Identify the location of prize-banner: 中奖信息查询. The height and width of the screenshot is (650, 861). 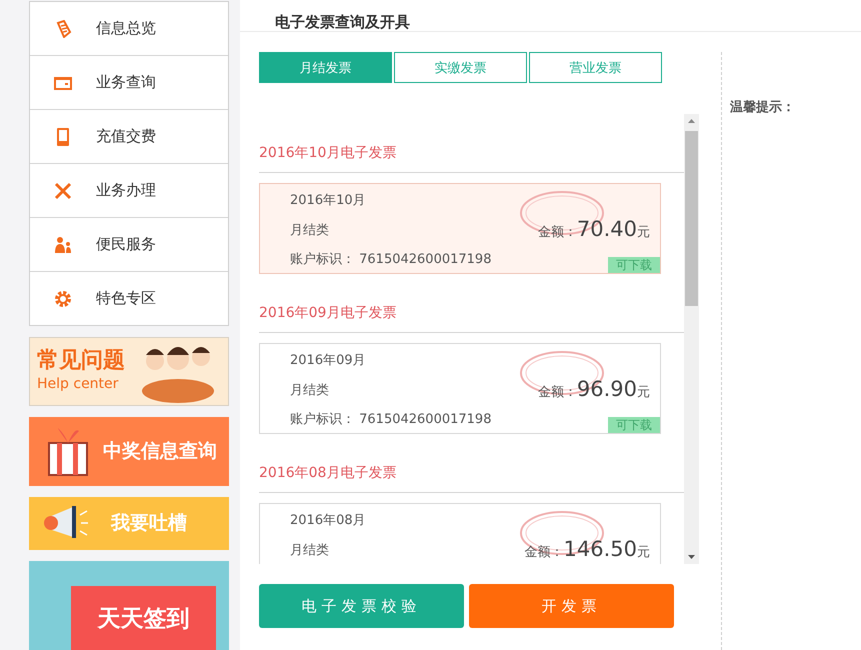
(129, 451).